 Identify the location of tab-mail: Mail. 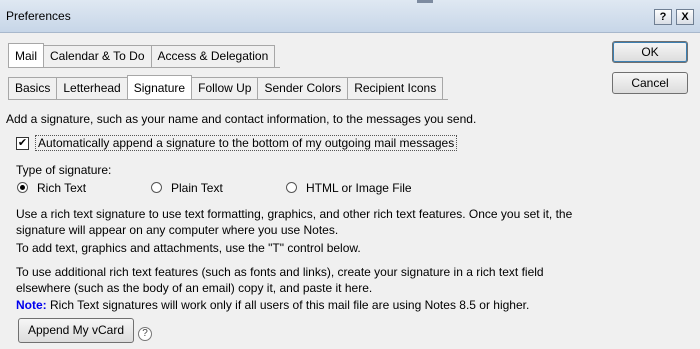
(26, 55).